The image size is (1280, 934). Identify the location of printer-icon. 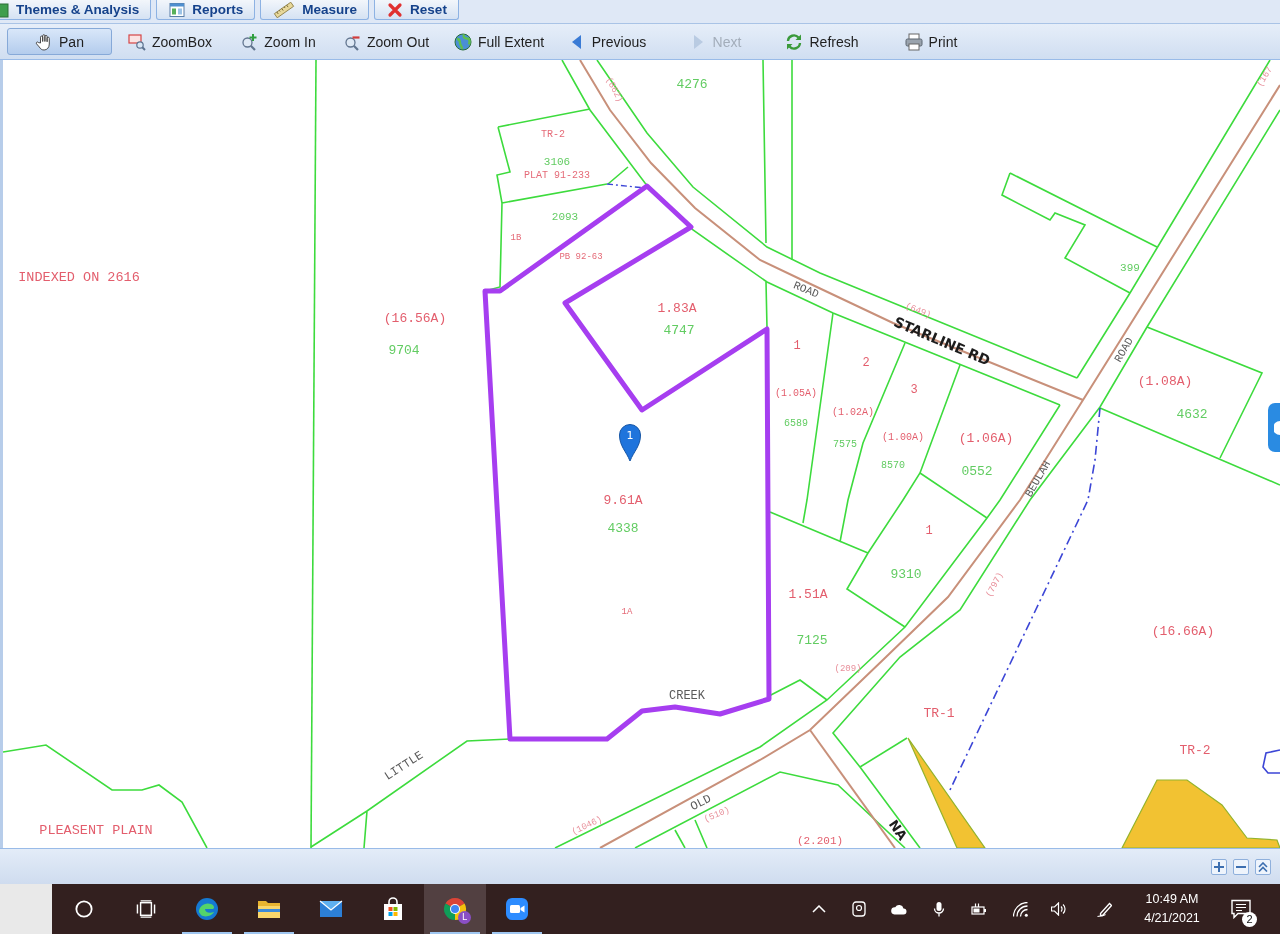
(913, 41).